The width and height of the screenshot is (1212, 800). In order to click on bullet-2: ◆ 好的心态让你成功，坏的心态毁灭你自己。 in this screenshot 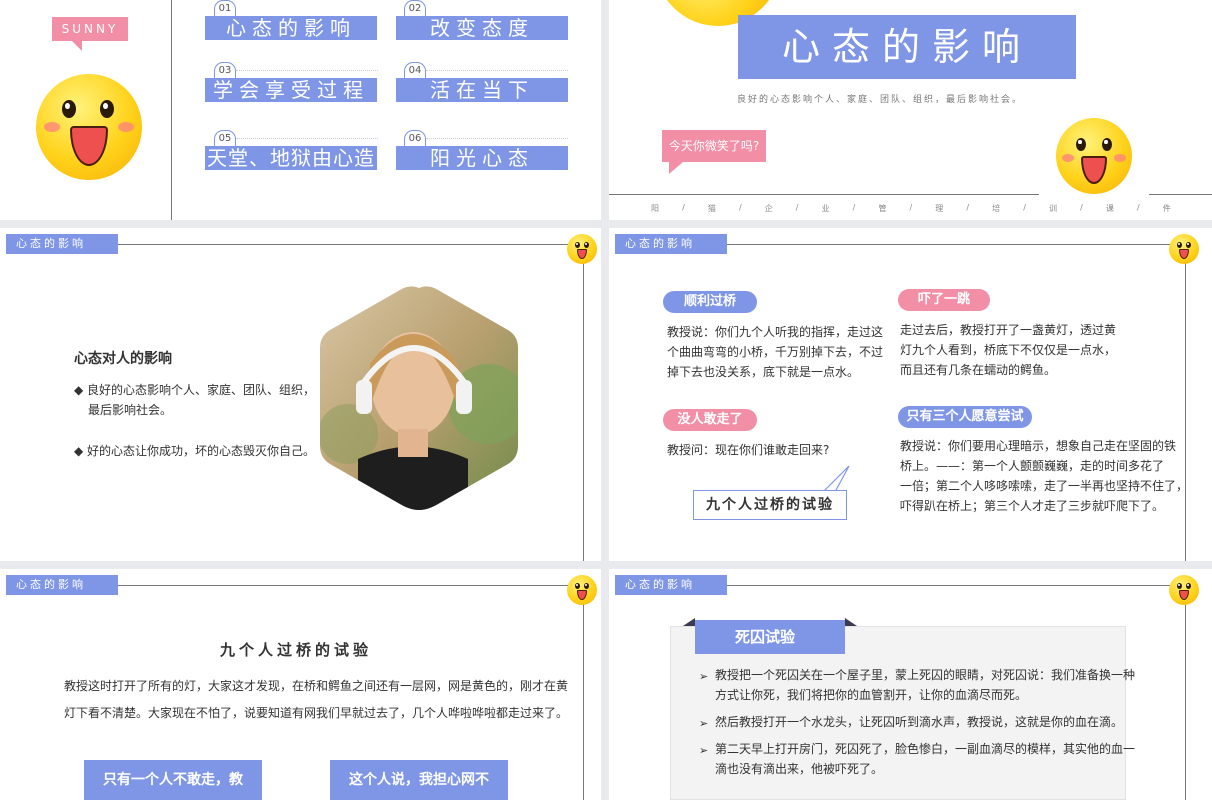, I will do `click(195, 451)`.